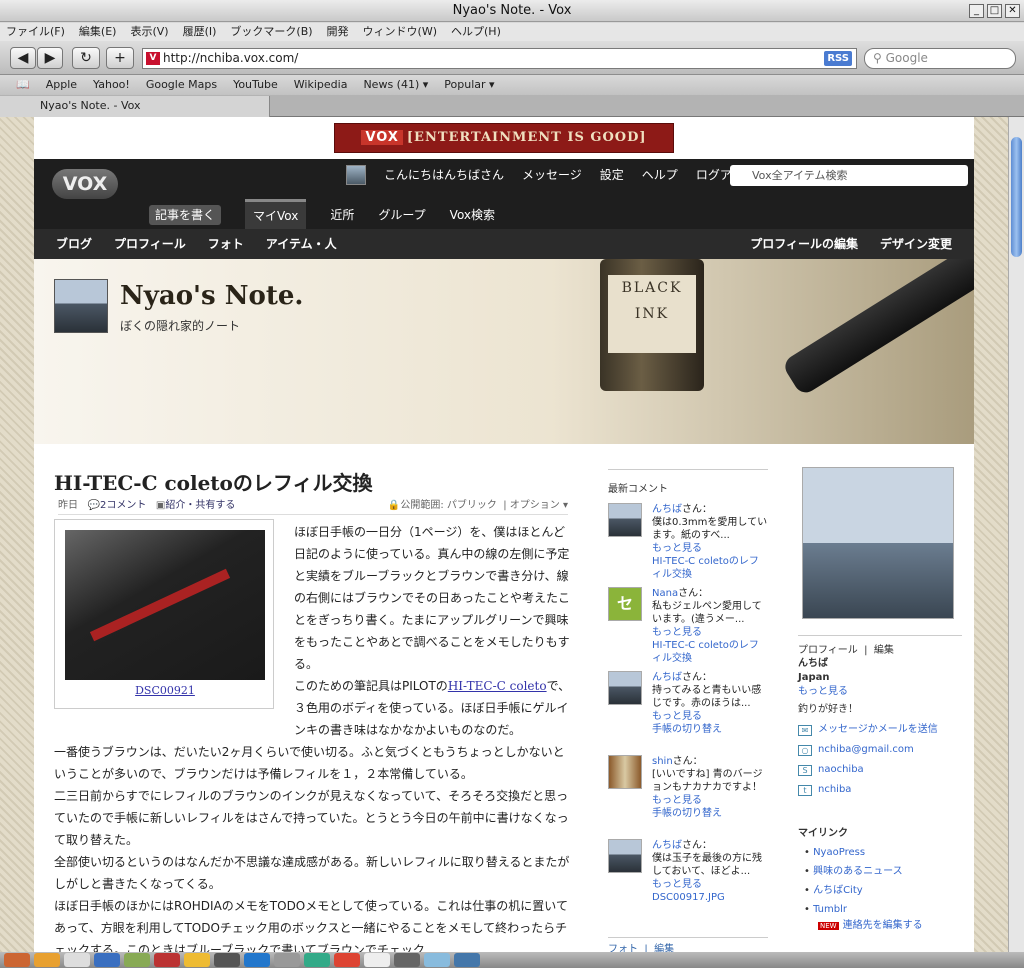 Image resolution: width=1024 pixels, height=968 pixels. What do you see at coordinates (444, 175) in the screenshot?
I see `greeting-link: こんにちはんちばさん` at bounding box center [444, 175].